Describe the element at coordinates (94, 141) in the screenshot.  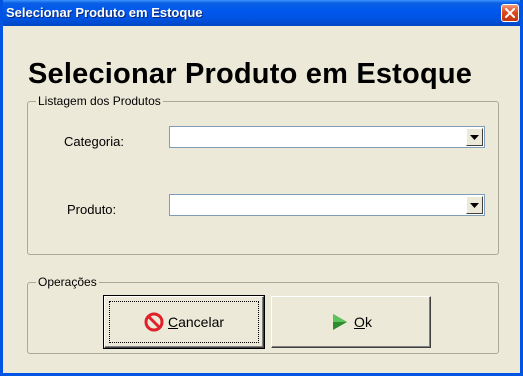
I see `categoria-label: Categoria:` at that location.